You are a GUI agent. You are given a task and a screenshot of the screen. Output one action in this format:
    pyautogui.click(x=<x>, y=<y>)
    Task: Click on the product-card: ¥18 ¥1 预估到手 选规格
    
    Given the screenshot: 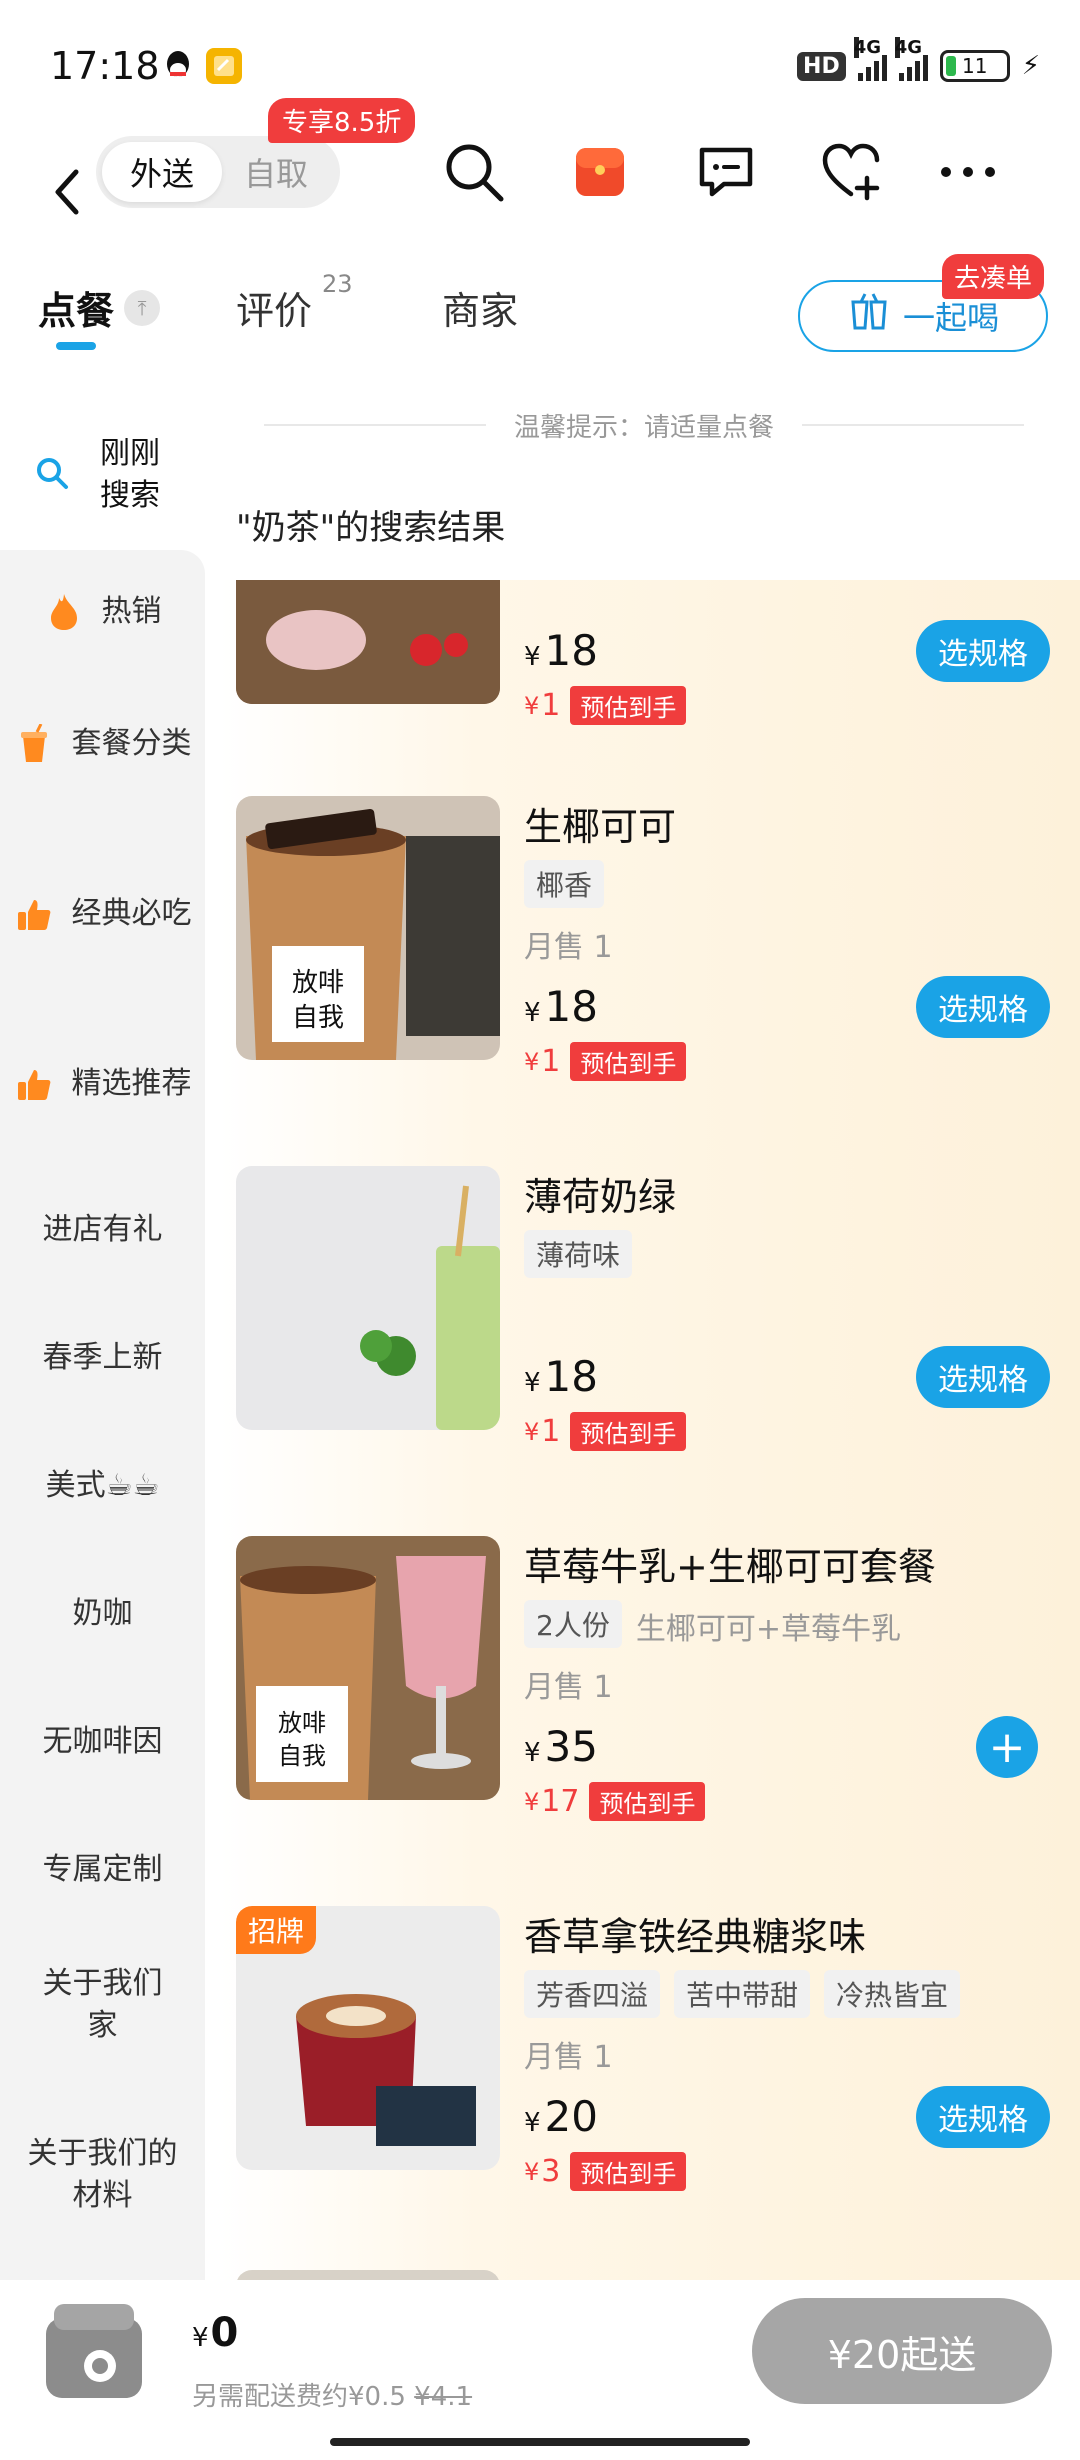 What is the action you would take?
    pyautogui.click(x=651, y=660)
    